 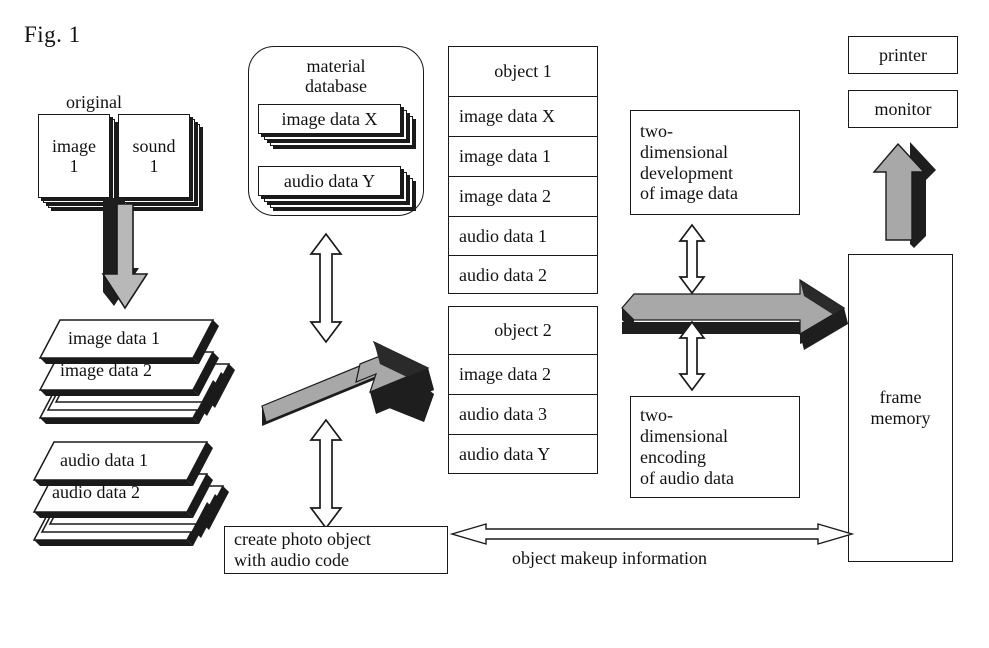 I want to click on original-sound-label-line2: 1, so click(x=154, y=166).